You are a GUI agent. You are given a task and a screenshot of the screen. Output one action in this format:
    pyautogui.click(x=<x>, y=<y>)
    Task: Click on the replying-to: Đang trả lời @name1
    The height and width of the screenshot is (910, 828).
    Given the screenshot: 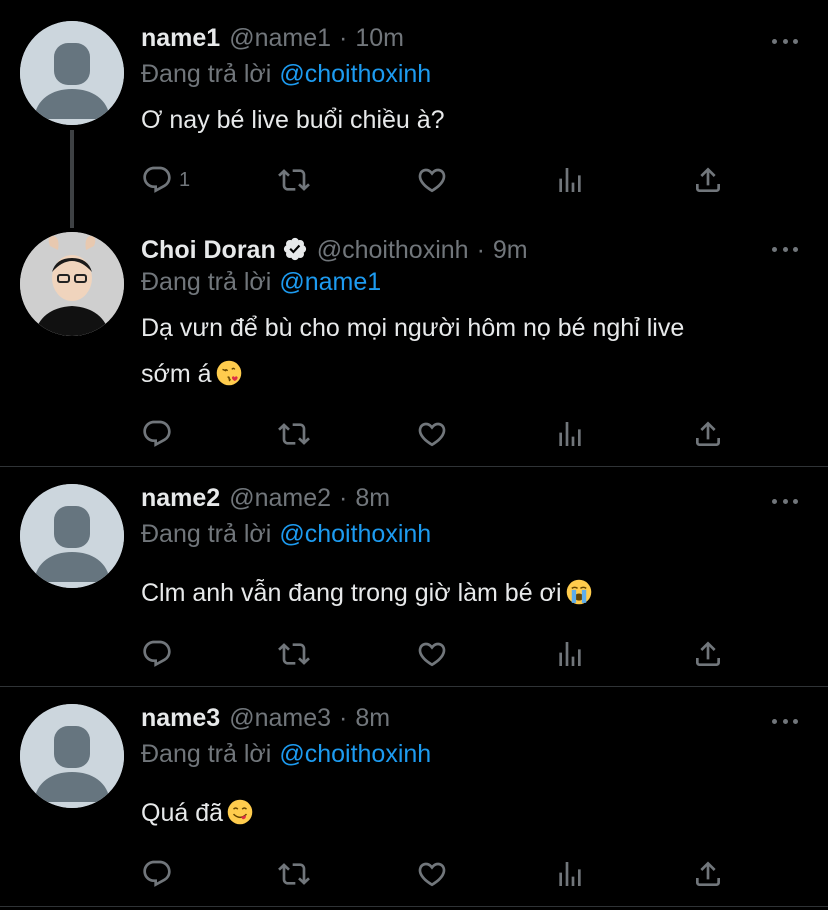 What is the action you would take?
    pyautogui.click(x=261, y=282)
    